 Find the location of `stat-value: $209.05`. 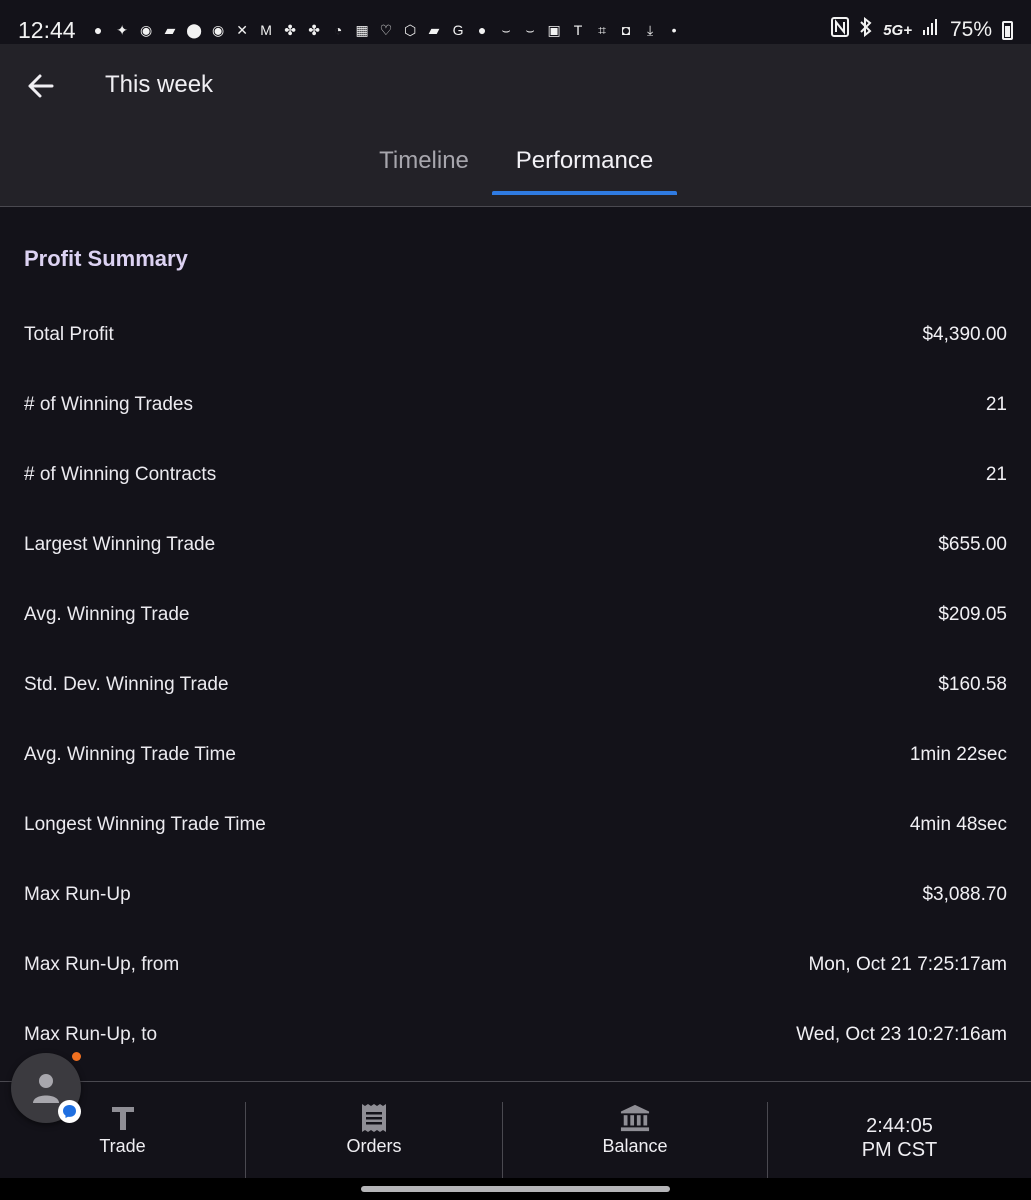

stat-value: $209.05 is located at coordinates (972, 614).